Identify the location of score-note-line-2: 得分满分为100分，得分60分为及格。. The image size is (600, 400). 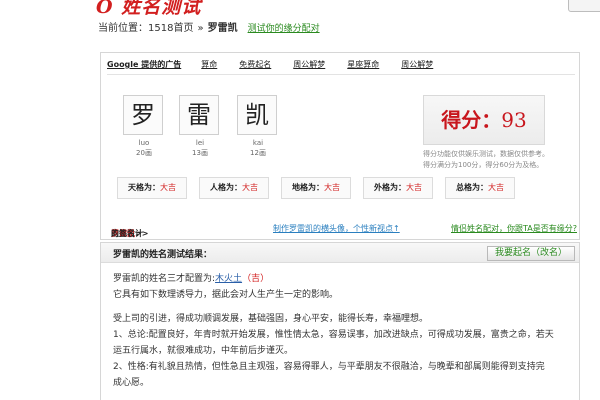
(483, 165).